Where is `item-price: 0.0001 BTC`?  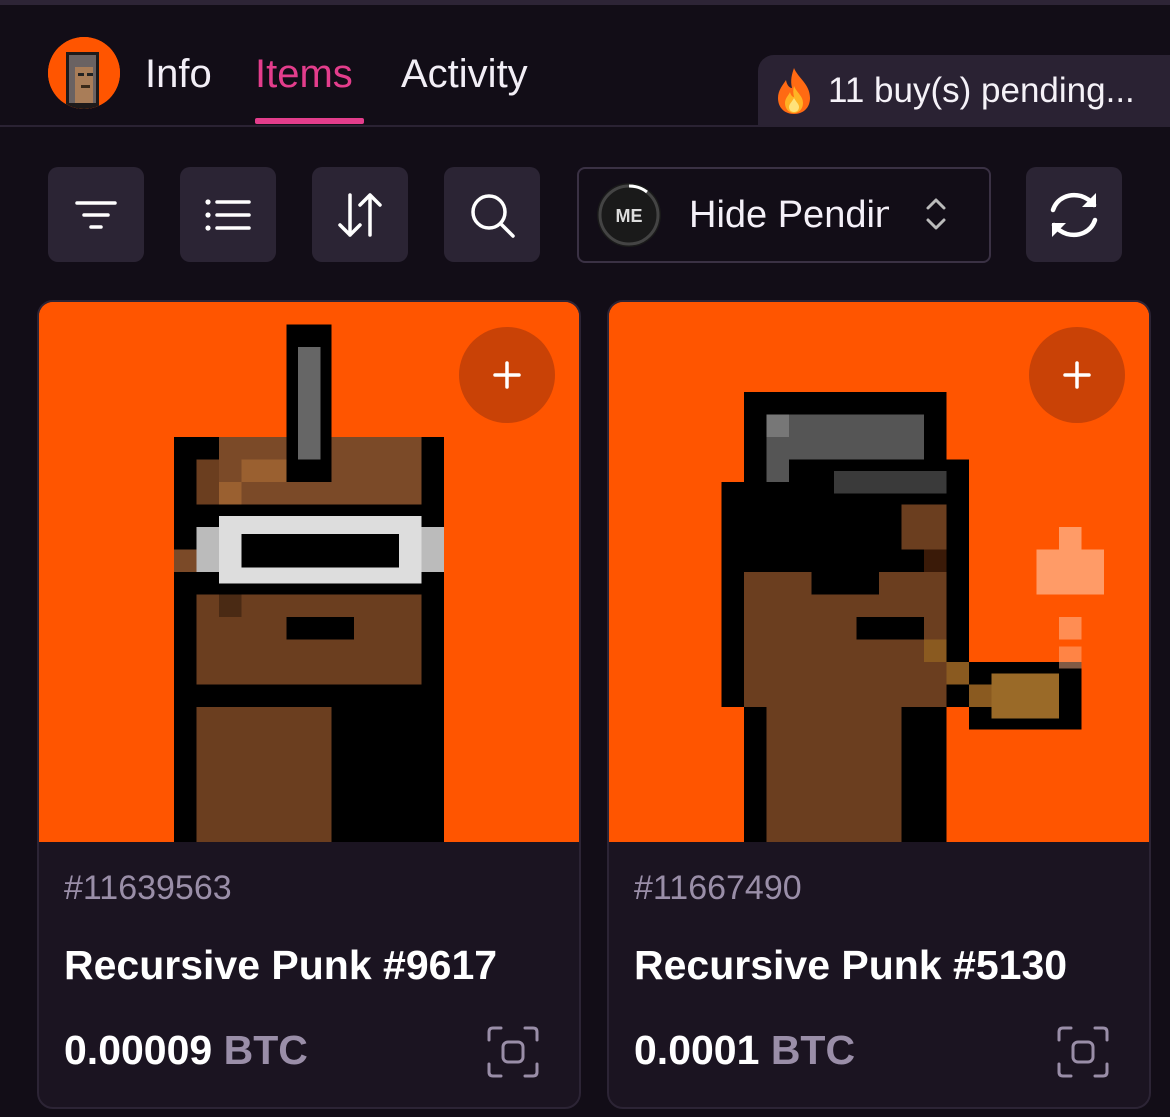 item-price: 0.0001 BTC is located at coordinates (744, 1050).